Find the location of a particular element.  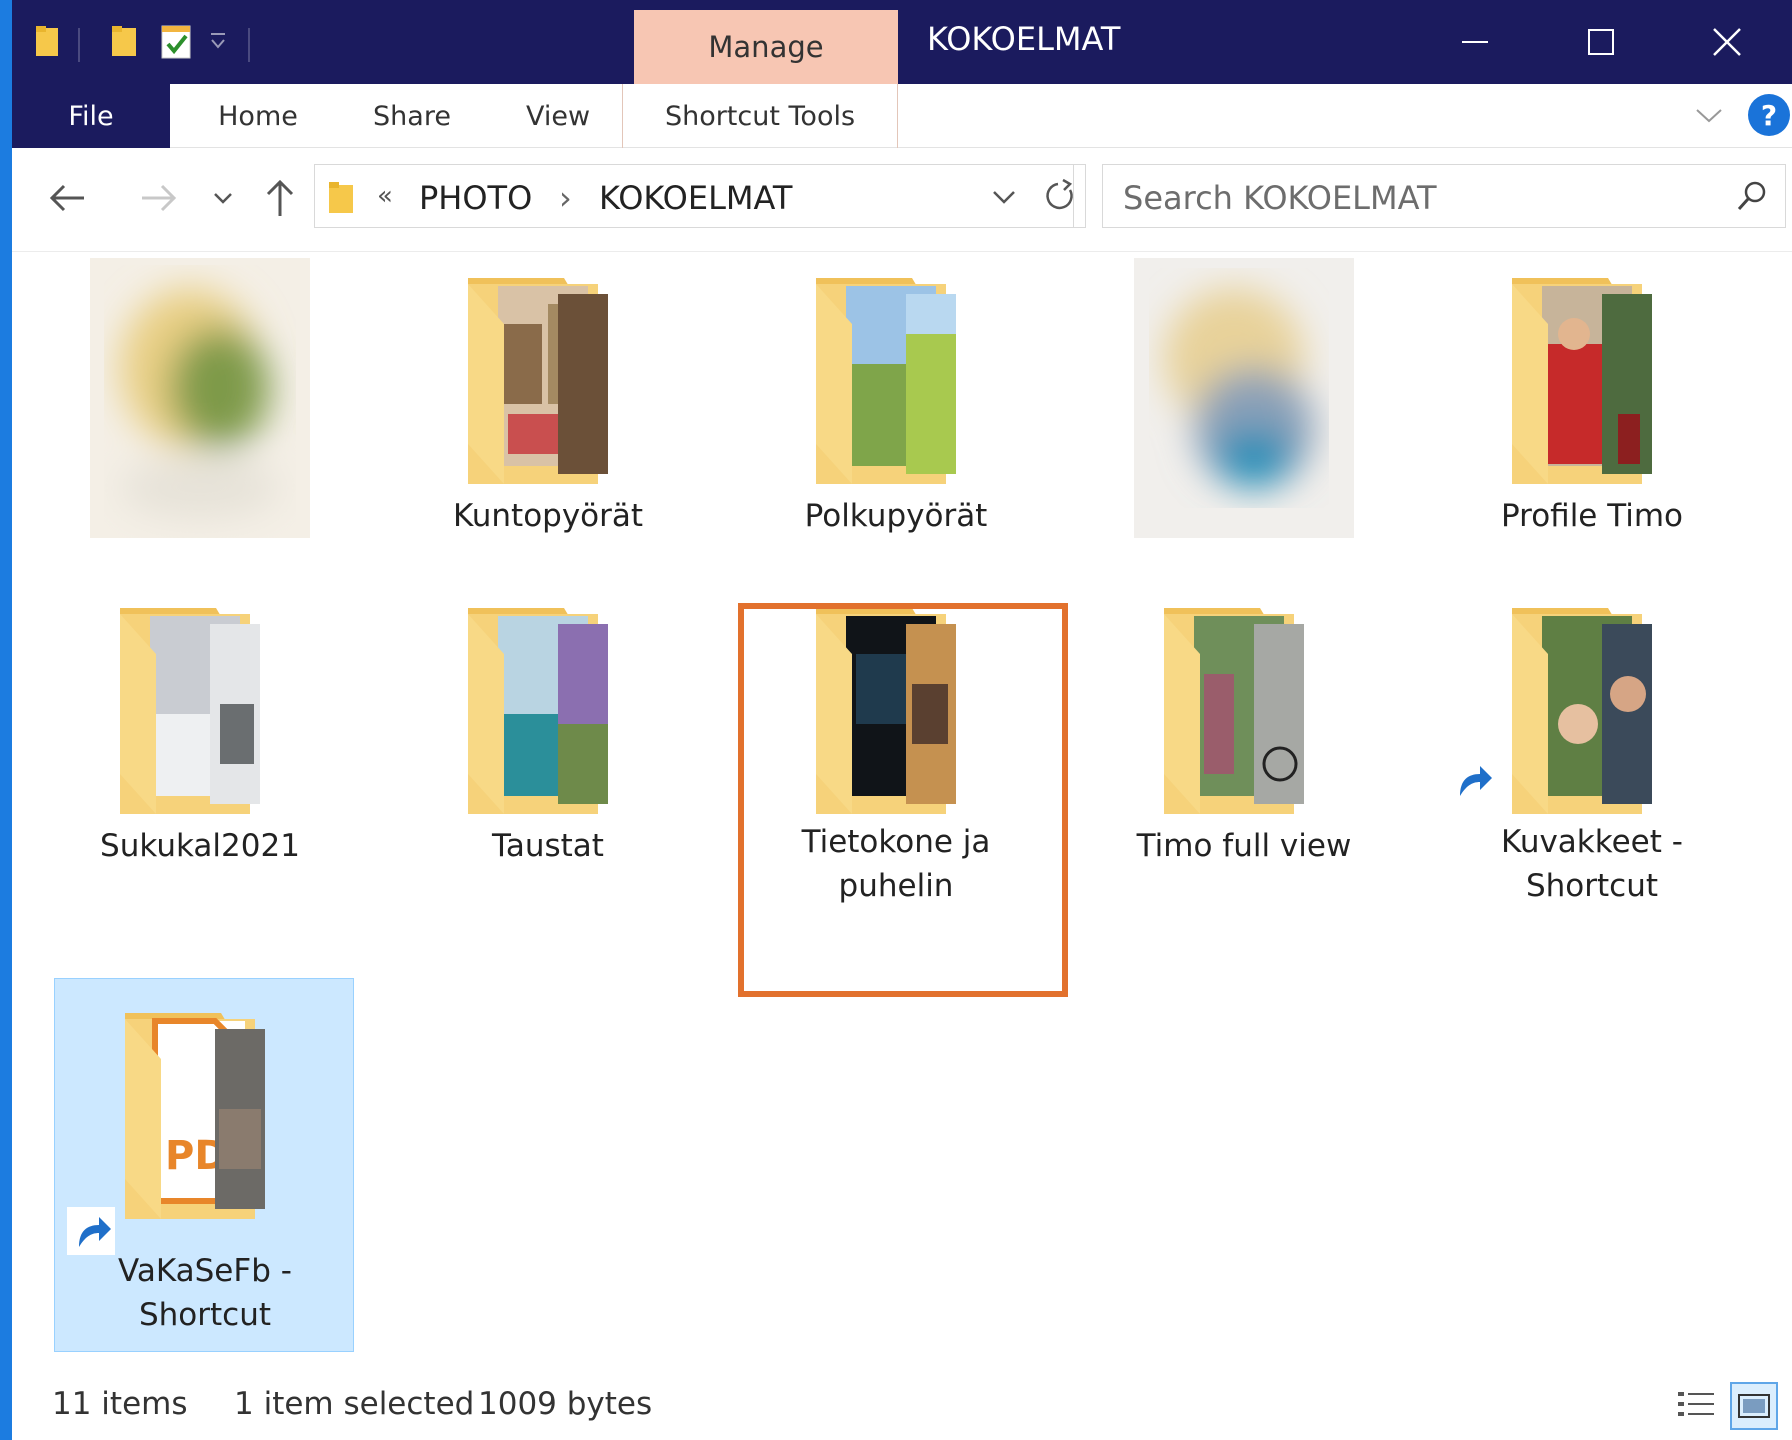

tab-shortcut-tools: Shortcut Tools is located at coordinates (760, 116).